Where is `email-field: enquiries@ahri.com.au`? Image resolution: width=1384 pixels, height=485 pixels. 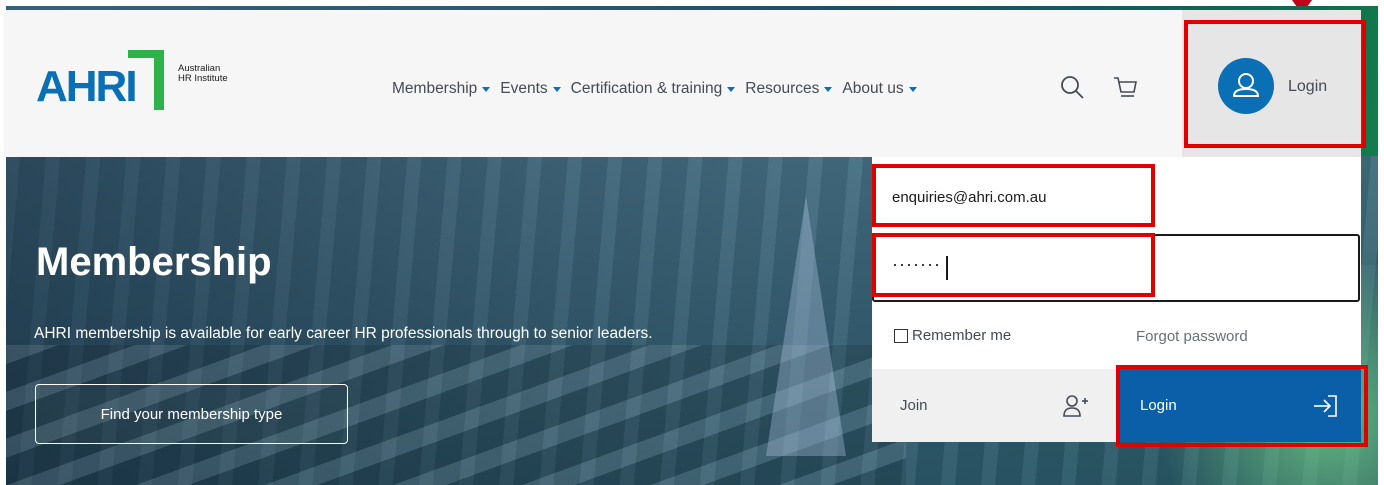
email-field: enquiries@ahri.com.au is located at coordinates (1116, 198).